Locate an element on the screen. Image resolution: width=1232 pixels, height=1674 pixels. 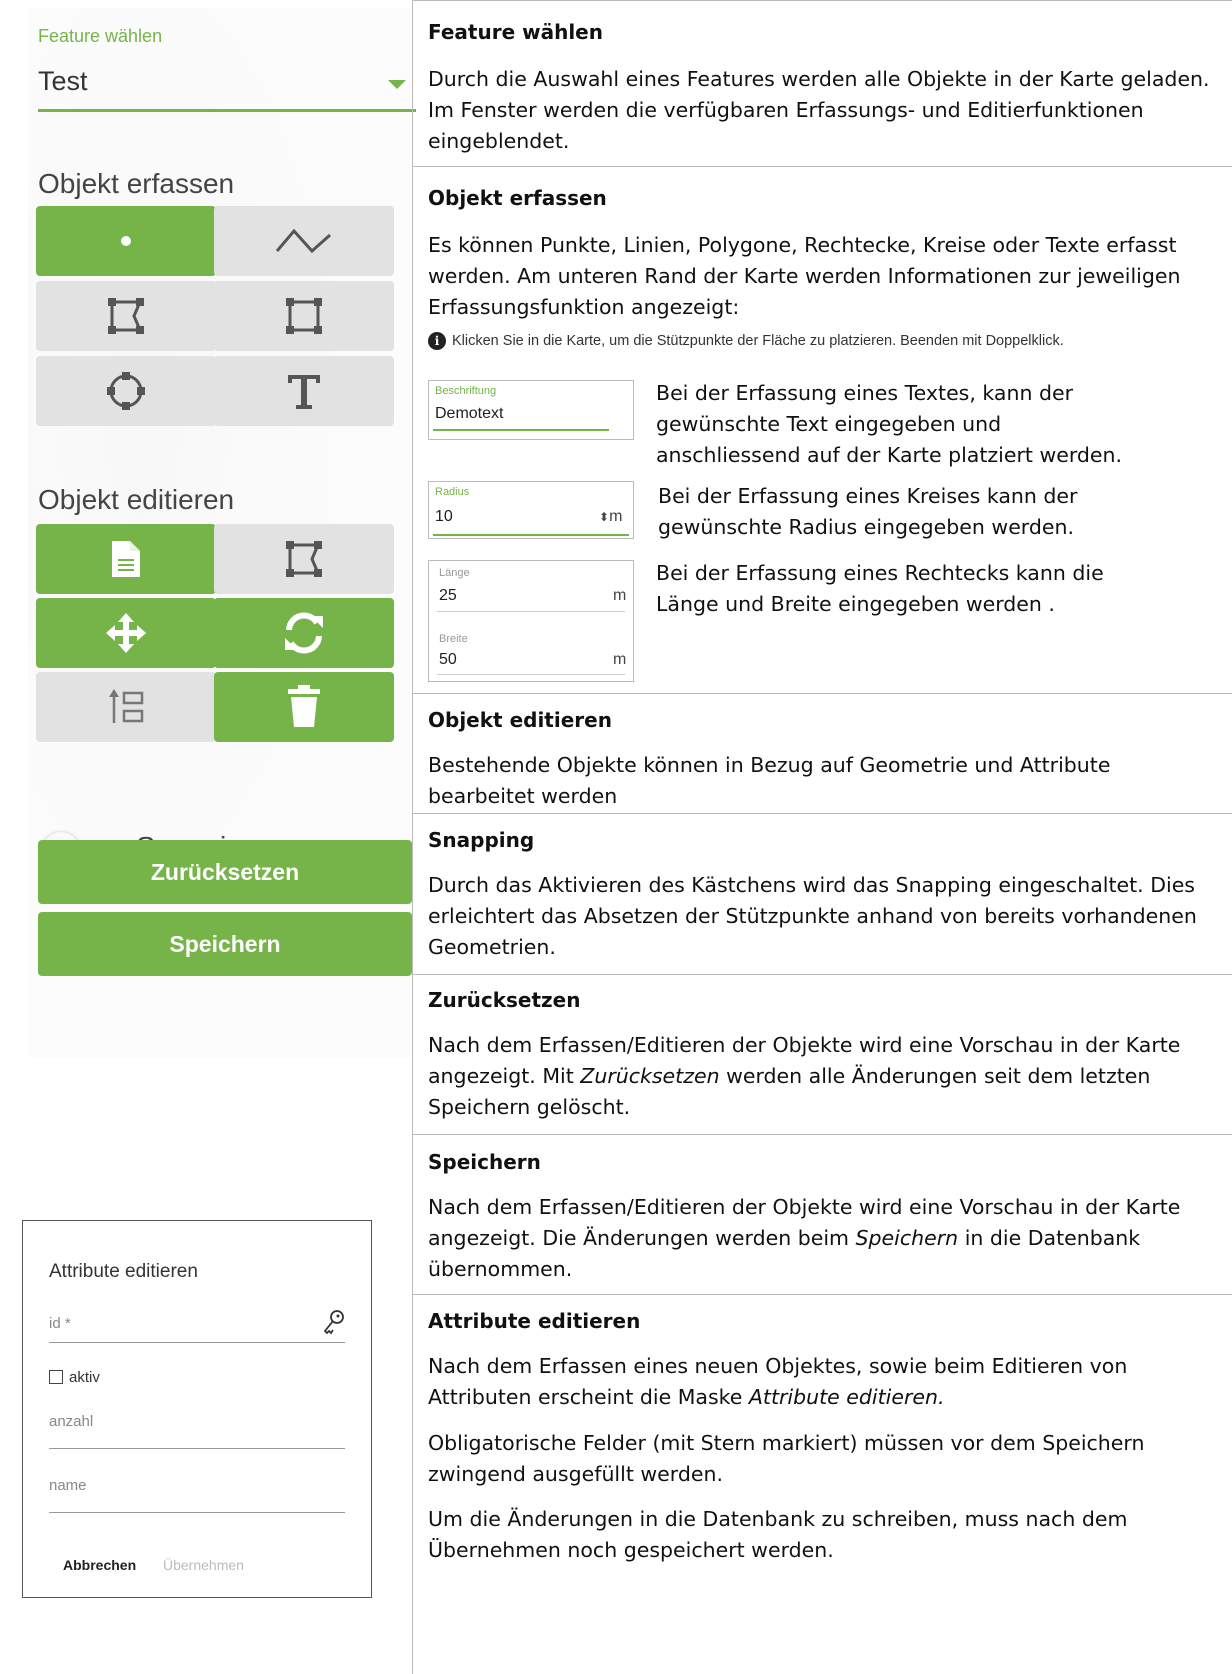
reorder-icon is located at coordinates (126, 707).